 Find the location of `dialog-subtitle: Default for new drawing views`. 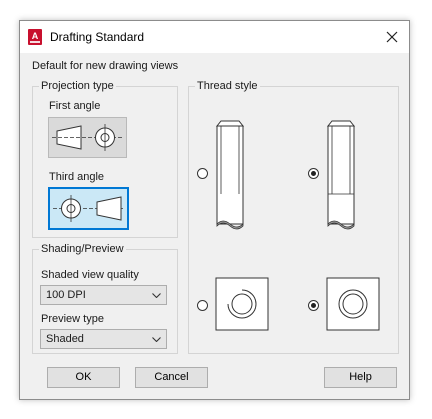

dialog-subtitle: Default for new drawing views is located at coordinates (105, 66).